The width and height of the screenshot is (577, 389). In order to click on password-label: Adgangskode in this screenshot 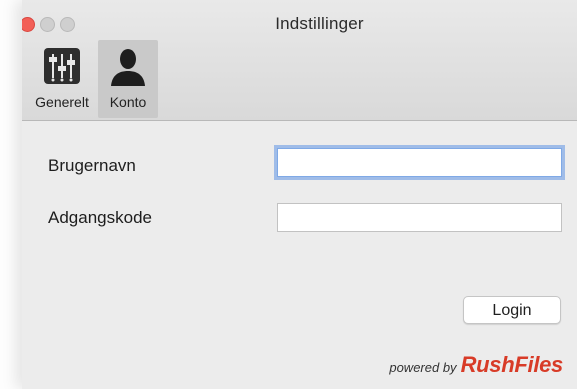, I will do `click(100, 217)`.